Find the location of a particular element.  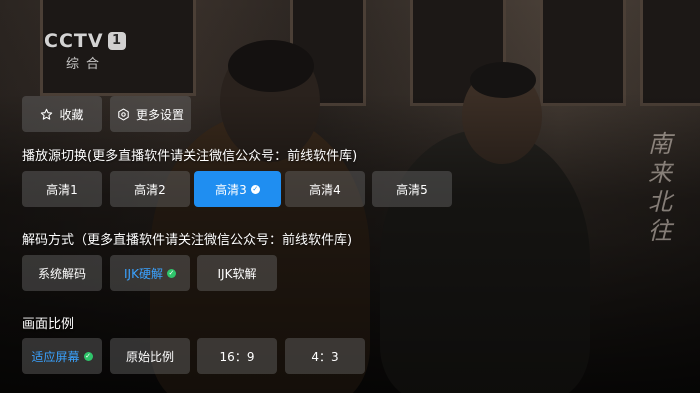

favorite-button: 收藏 is located at coordinates (62, 114).